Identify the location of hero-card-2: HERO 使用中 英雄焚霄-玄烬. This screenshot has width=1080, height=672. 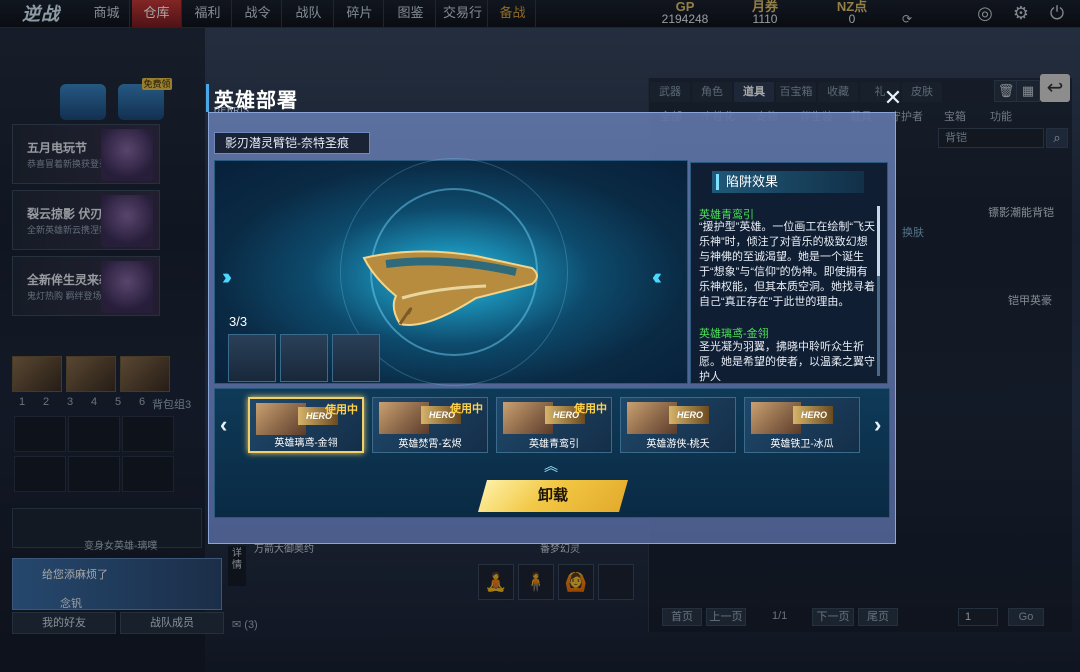
(430, 425).